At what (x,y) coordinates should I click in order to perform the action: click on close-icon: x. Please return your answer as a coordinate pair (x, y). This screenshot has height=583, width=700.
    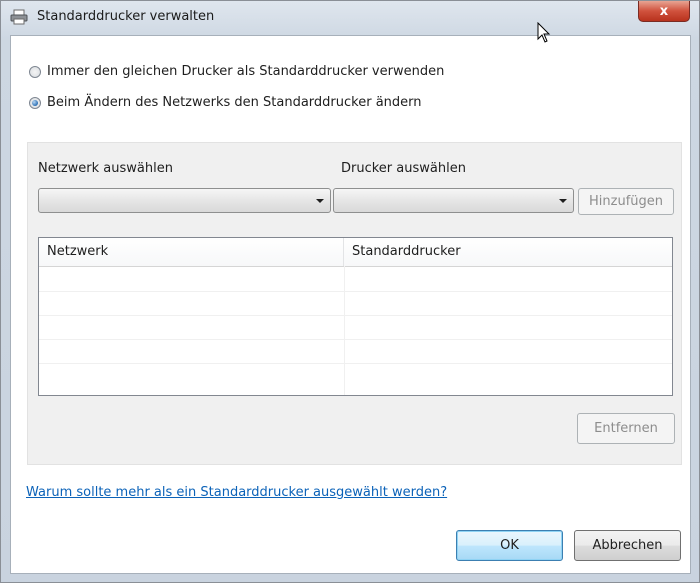
    Looking at the image, I should click on (664, 11).